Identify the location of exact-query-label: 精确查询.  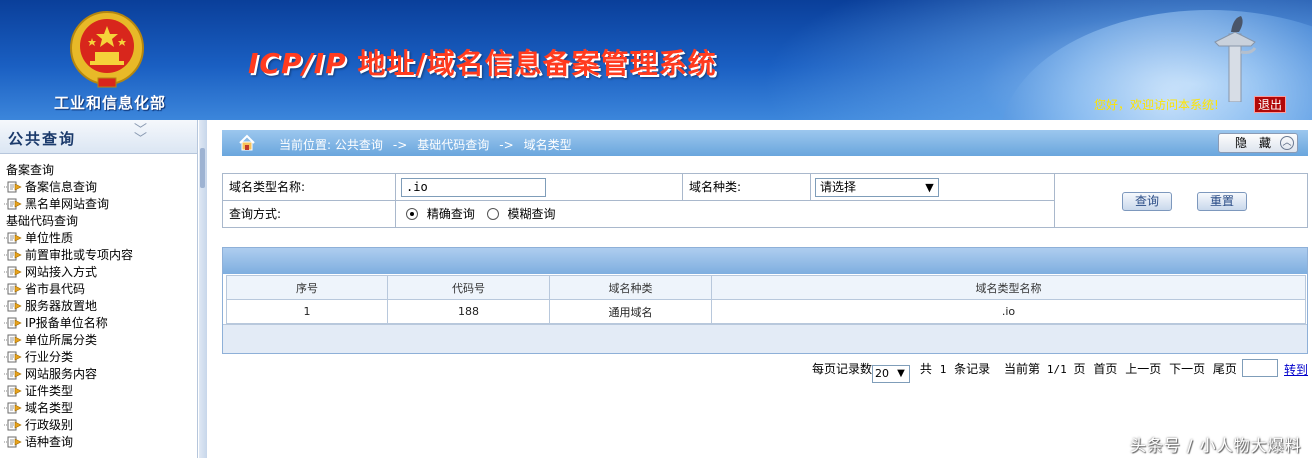
(450, 214).